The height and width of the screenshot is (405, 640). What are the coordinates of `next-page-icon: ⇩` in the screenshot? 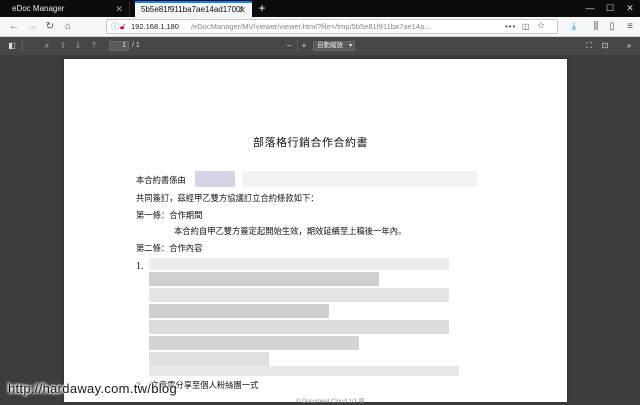 It's located at (78, 46).